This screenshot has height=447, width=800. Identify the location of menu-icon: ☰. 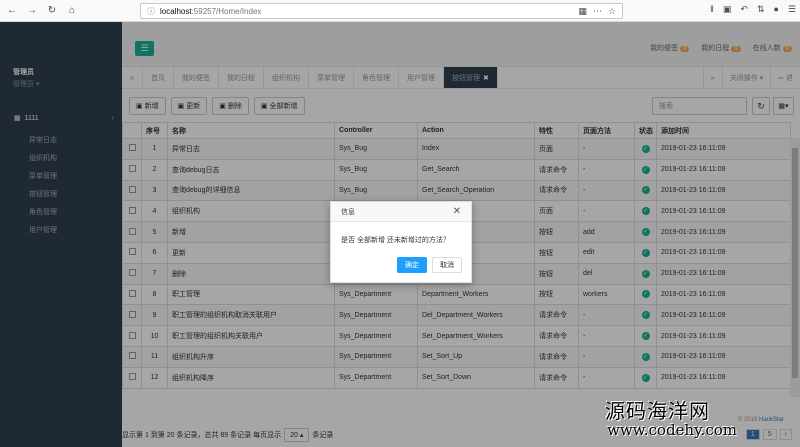
(792, 9).